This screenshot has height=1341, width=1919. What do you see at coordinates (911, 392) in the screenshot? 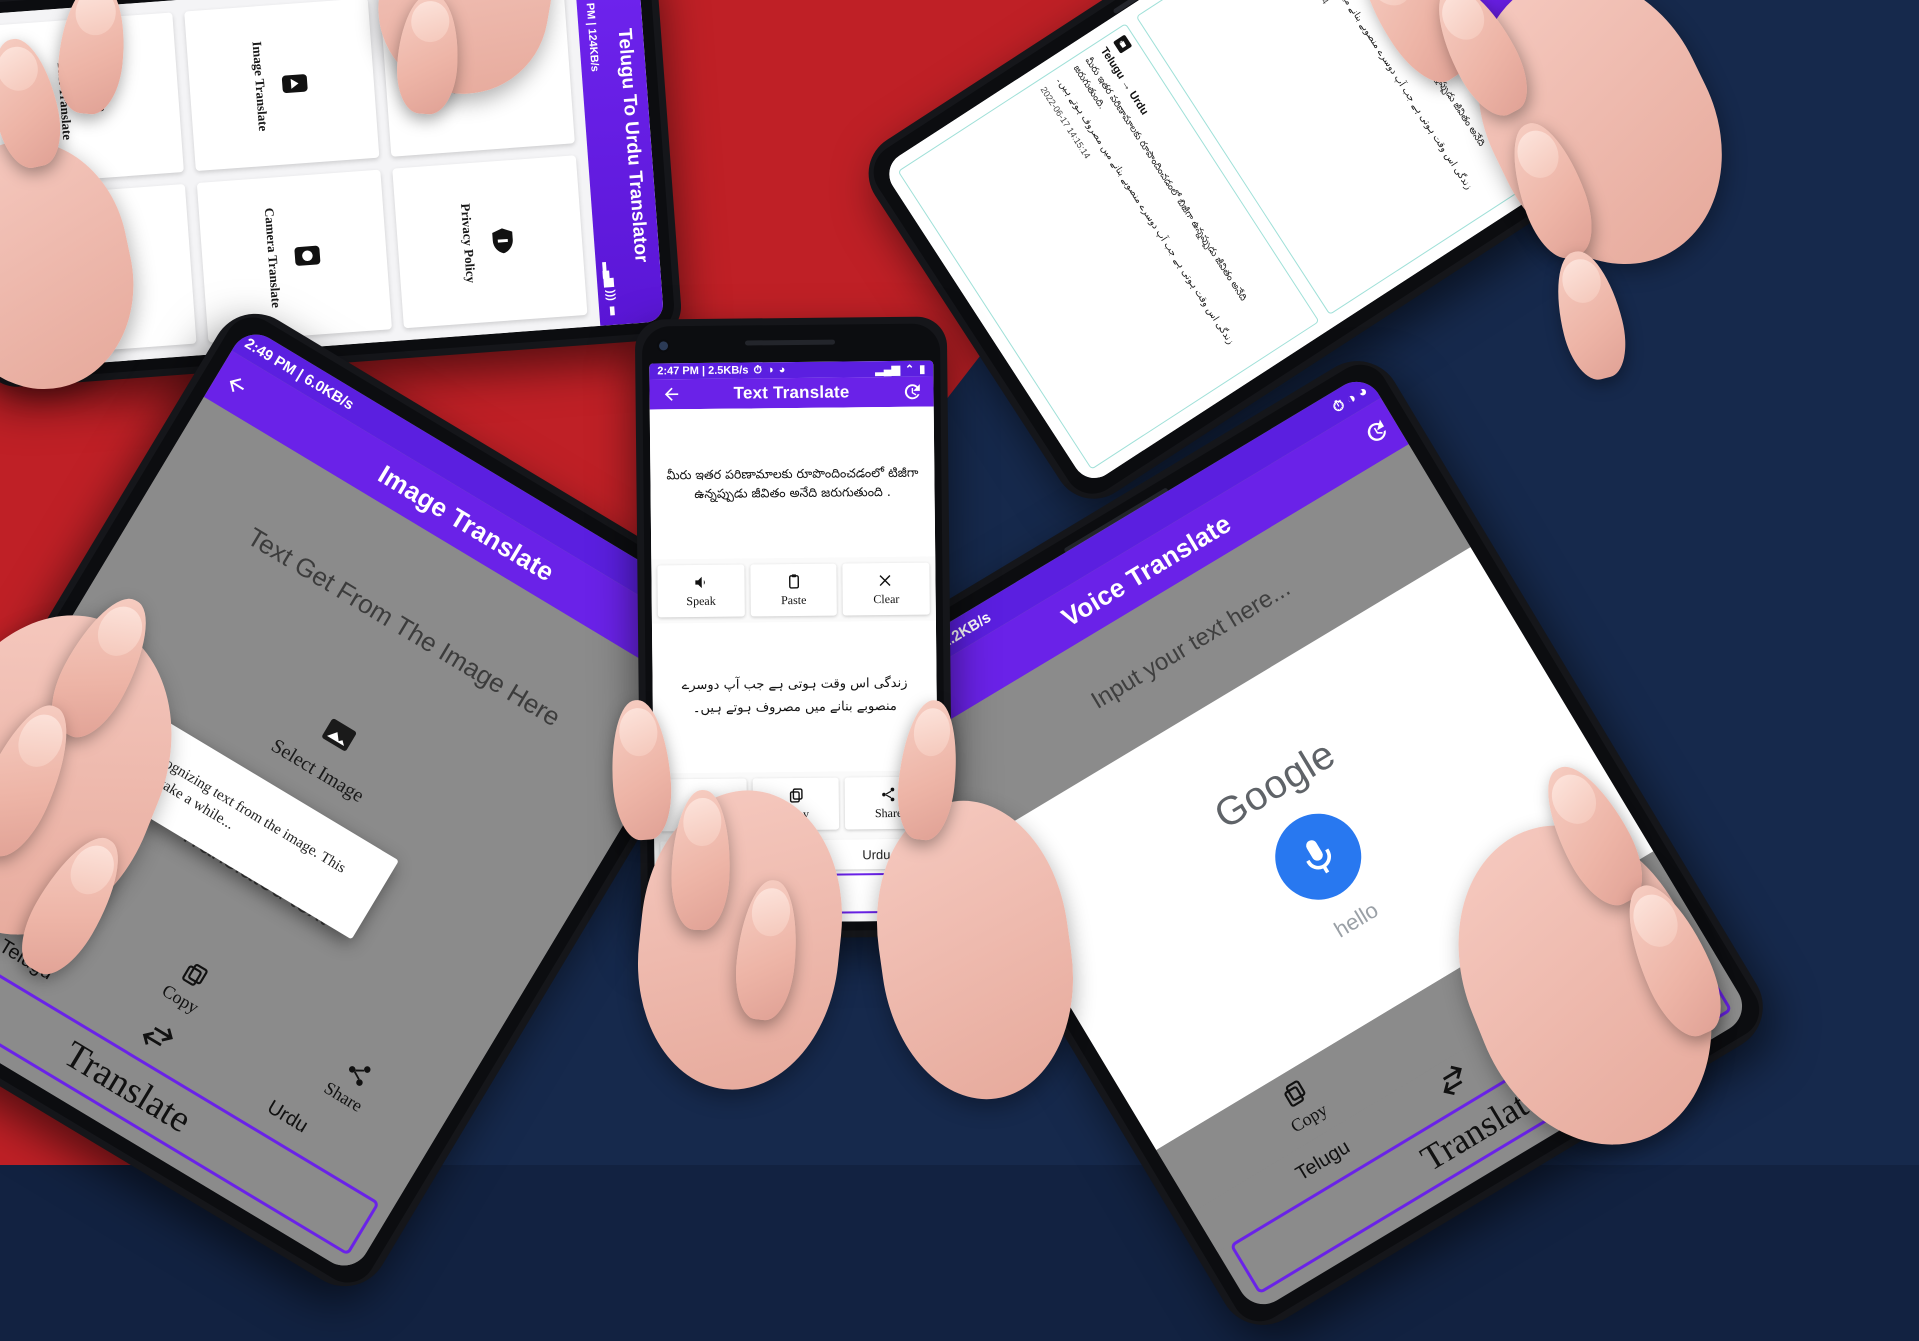
I see `history-icon` at bounding box center [911, 392].